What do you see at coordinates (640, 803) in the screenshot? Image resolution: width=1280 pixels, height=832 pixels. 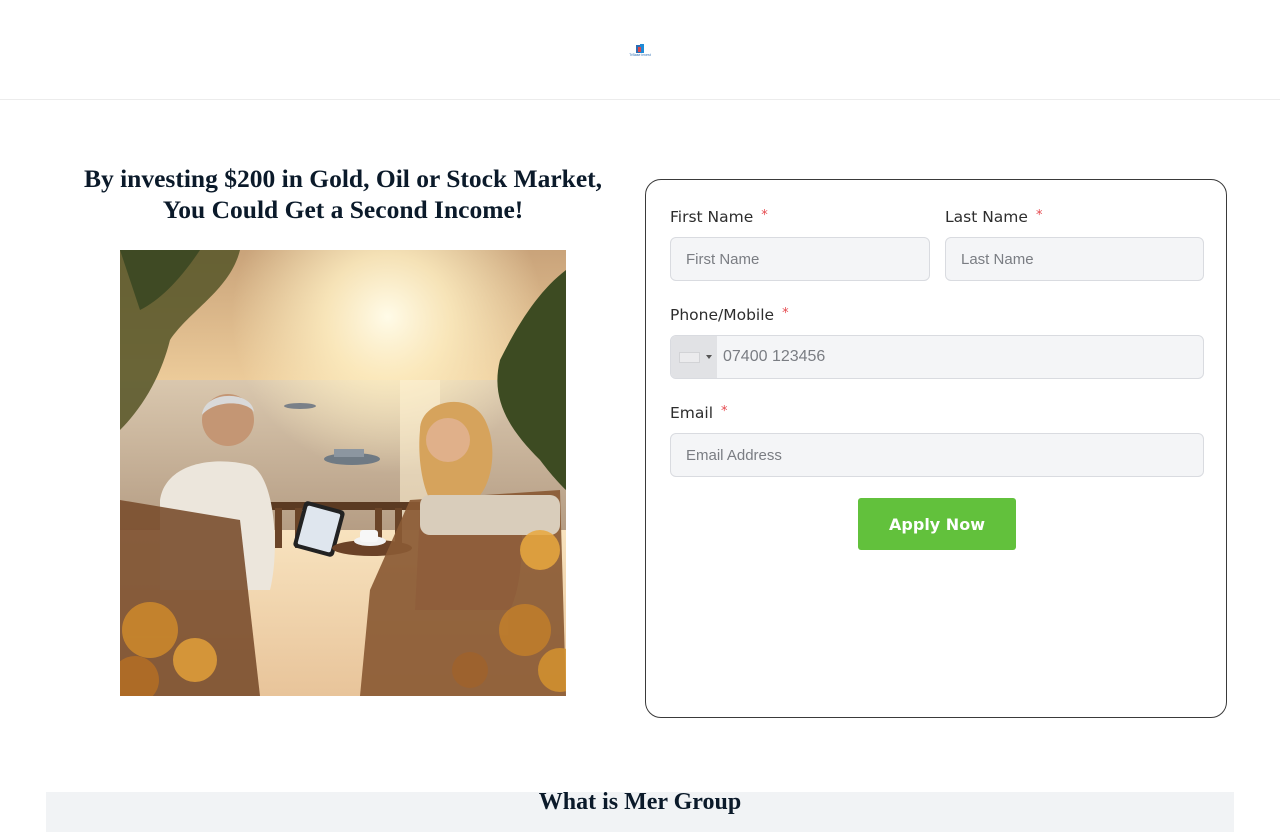 I see `next-section-heading: What is Mer Group` at bounding box center [640, 803].